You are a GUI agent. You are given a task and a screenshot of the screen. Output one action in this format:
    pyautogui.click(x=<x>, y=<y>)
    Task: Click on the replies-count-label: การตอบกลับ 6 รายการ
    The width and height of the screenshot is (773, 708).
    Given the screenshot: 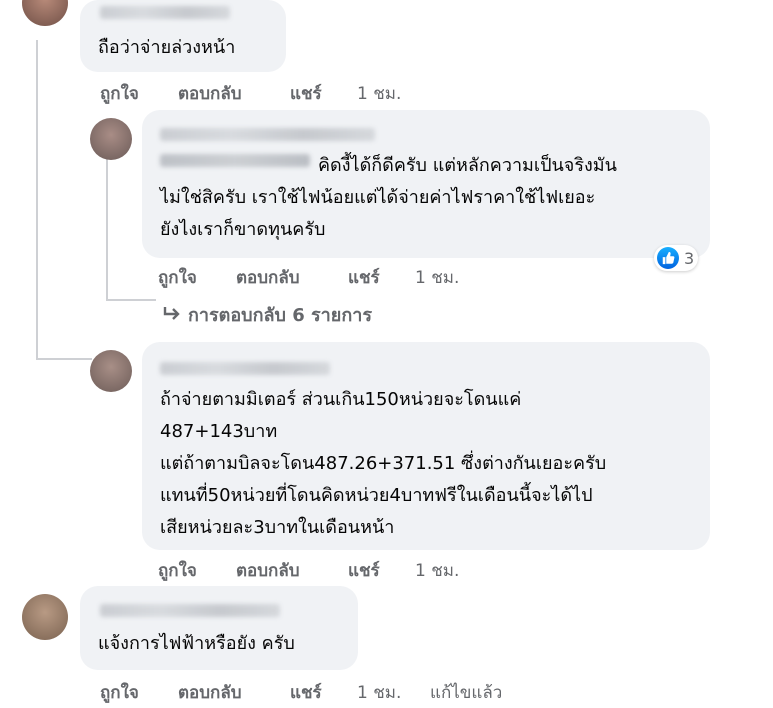 What is the action you would take?
    pyautogui.click(x=280, y=315)
    